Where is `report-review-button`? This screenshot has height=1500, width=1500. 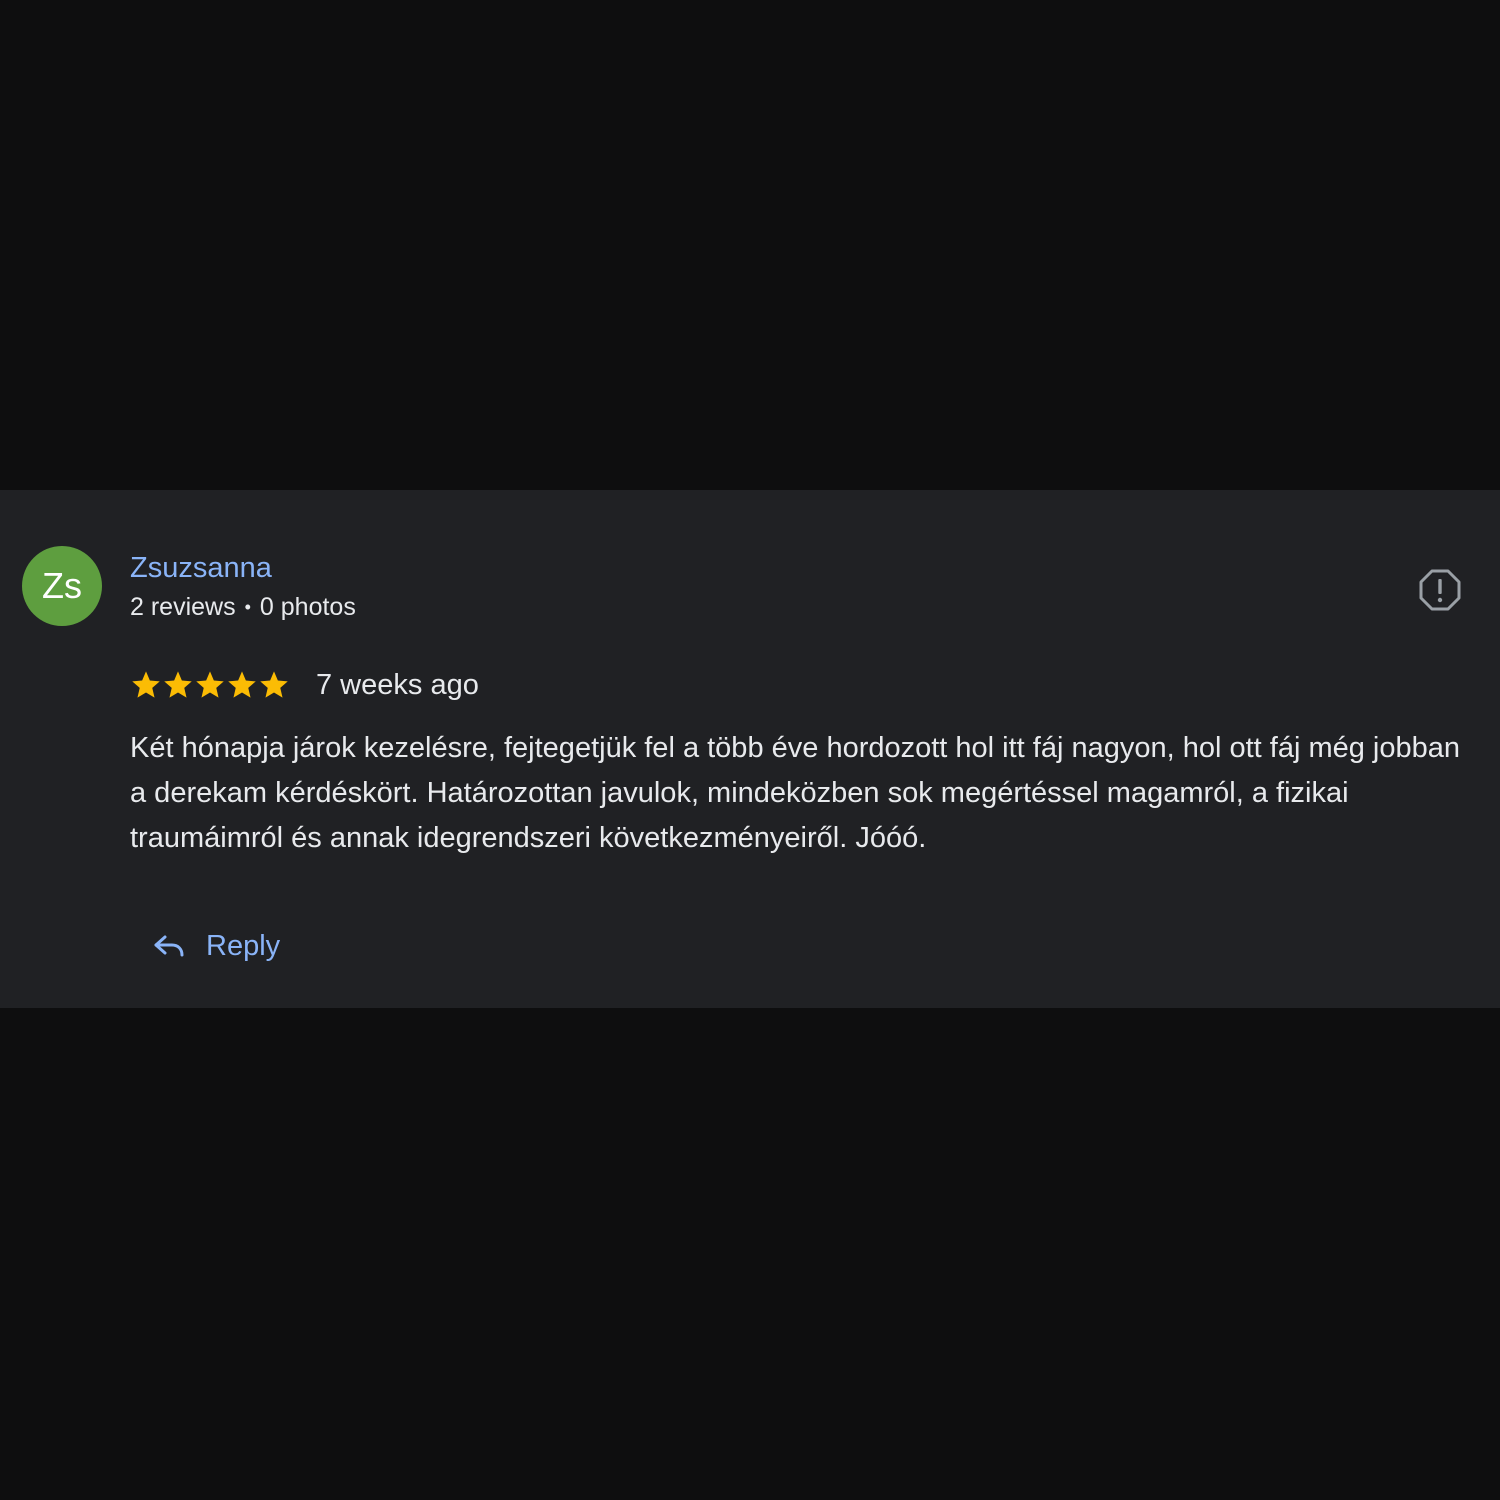
report-review-button is located at coordinates (1440, 590).